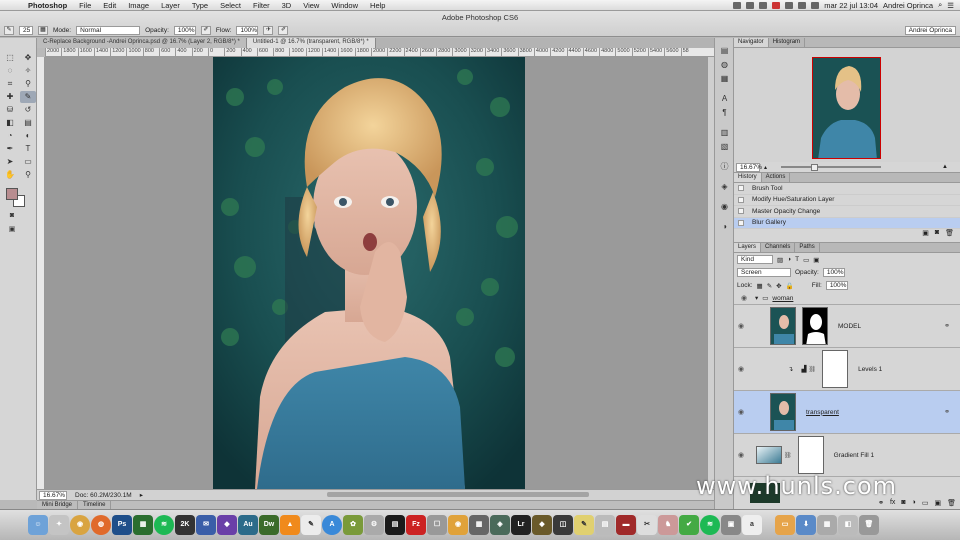 The image size is (960, 540). I want to click on brush-panel-icon: ▥, so click(724, 132).